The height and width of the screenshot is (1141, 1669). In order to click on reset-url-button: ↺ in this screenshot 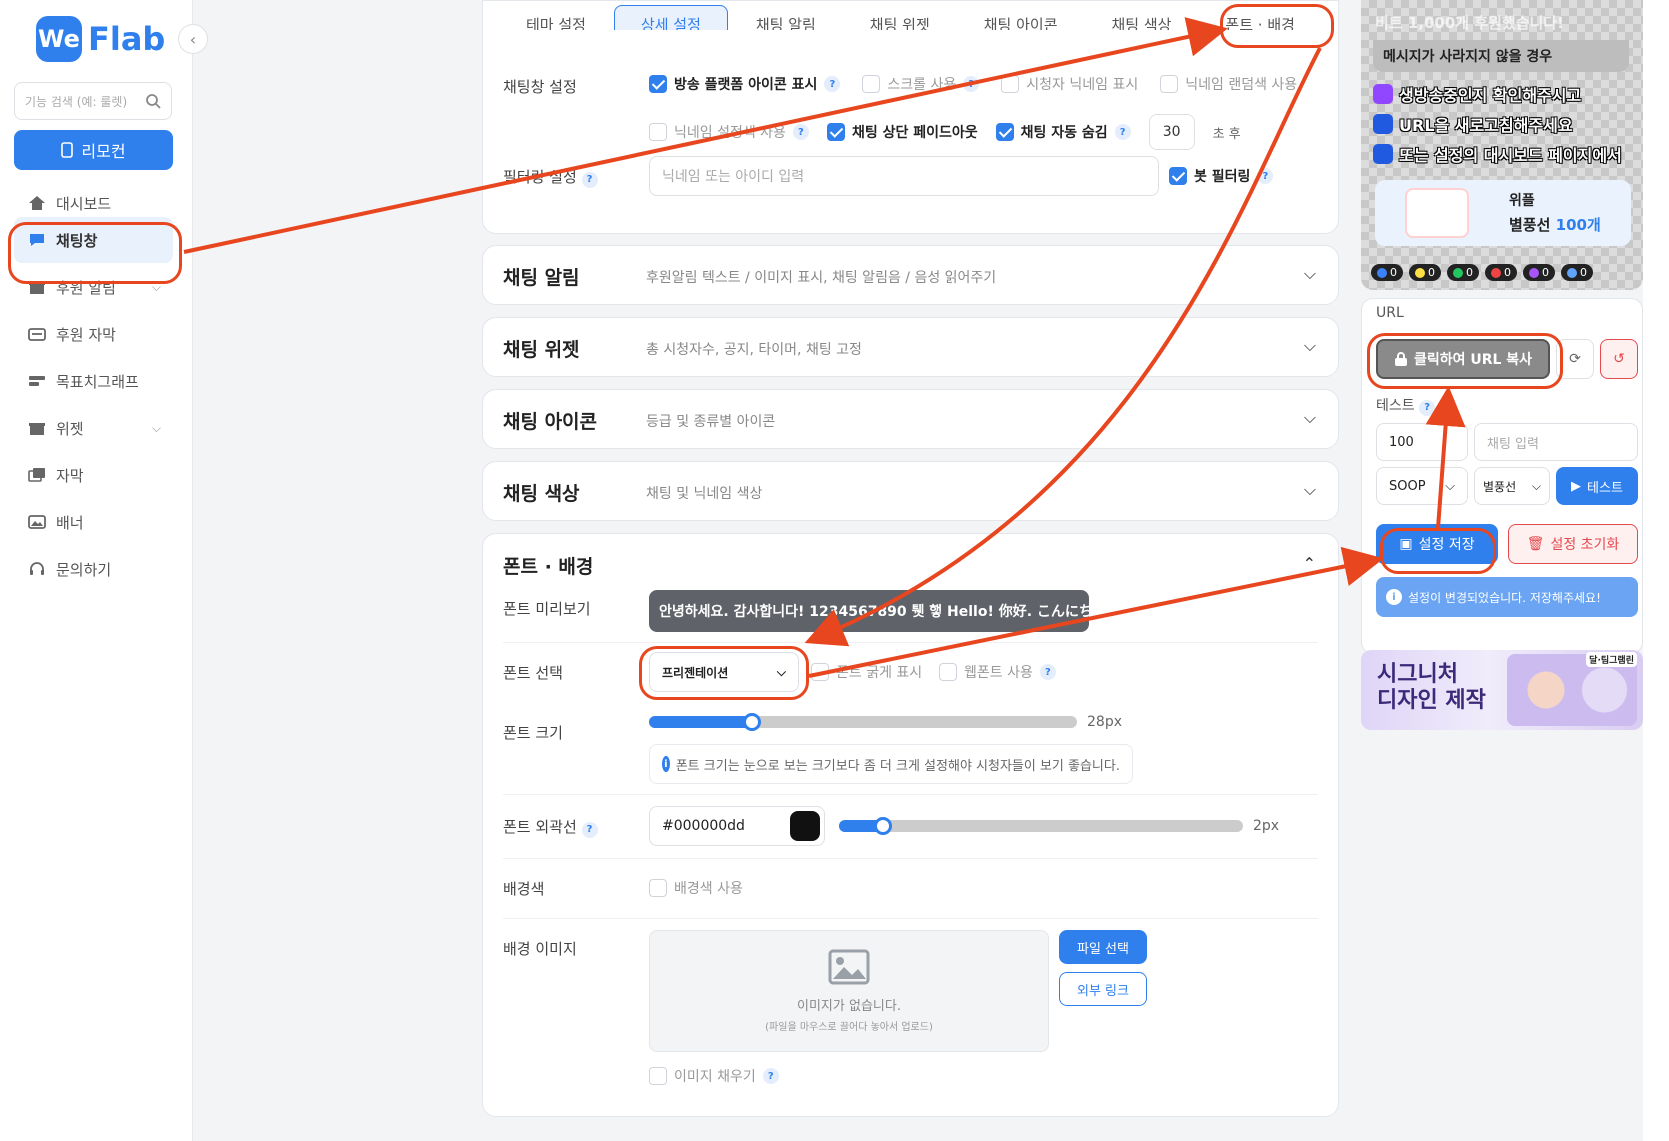, I will do `click(1619, 359)`.